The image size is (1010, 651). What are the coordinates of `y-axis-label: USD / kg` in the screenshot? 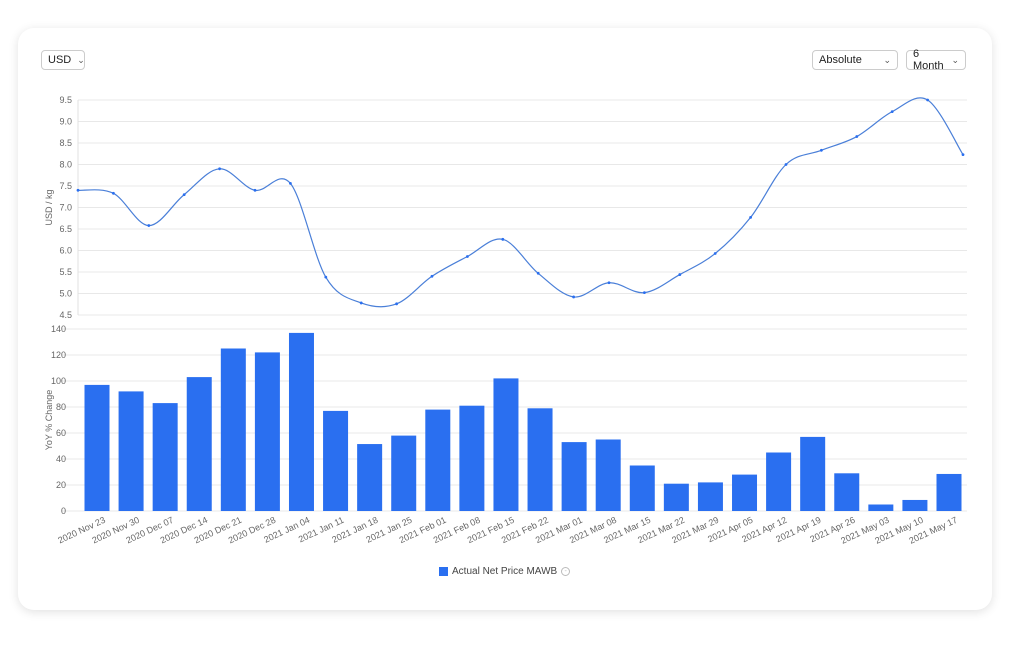 It's located at (49, 207).